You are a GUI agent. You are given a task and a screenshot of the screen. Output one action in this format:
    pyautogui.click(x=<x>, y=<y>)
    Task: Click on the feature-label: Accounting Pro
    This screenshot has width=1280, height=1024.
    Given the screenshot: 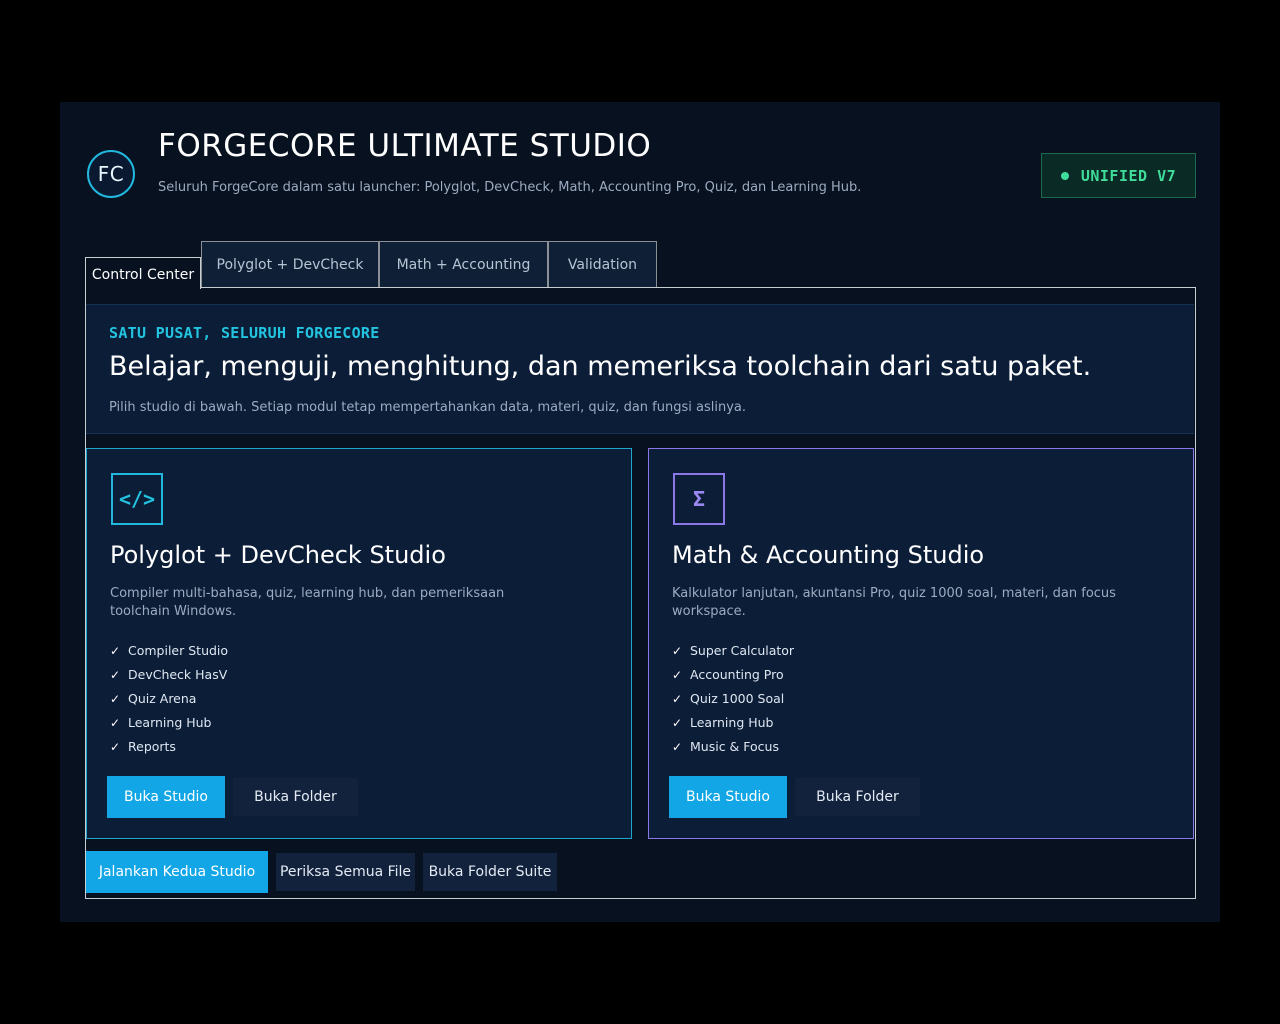 What is the action you would take?
    pyautogui.click(x=737, y=674)
    